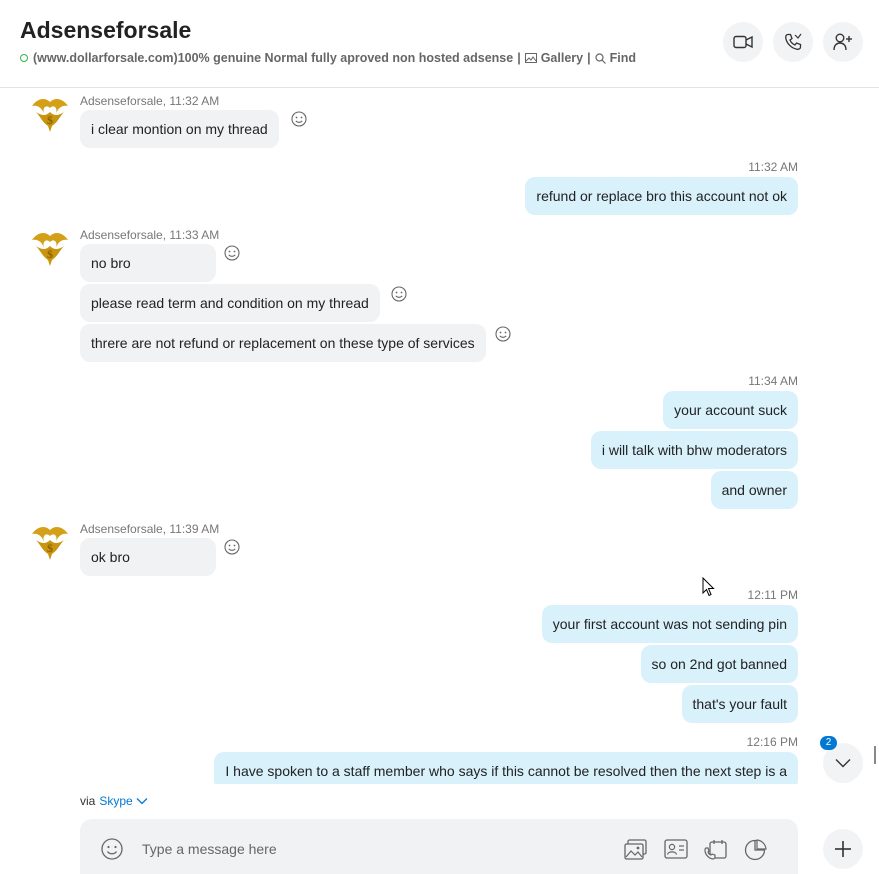 The height and width of the screenshot is (874, 879). What do you see at coordinates (772, 595) in the screenshot?
I see `message-time: 12:11 PM` at bounding box center [772, 595].